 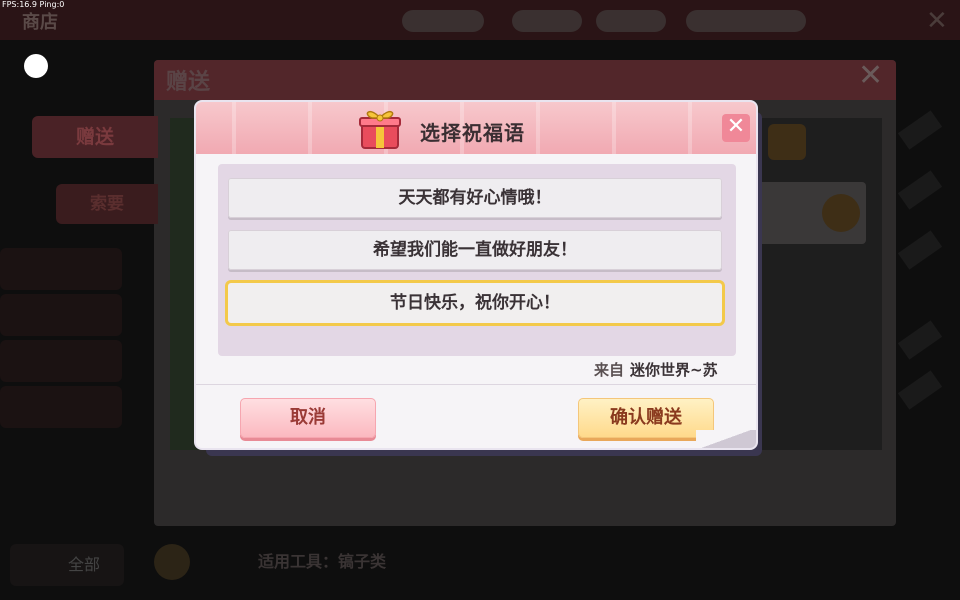 What do you see at coordinates (841, 213) in the screenshot?
I see `send-gift-icon` at bounding box center [841, 213].